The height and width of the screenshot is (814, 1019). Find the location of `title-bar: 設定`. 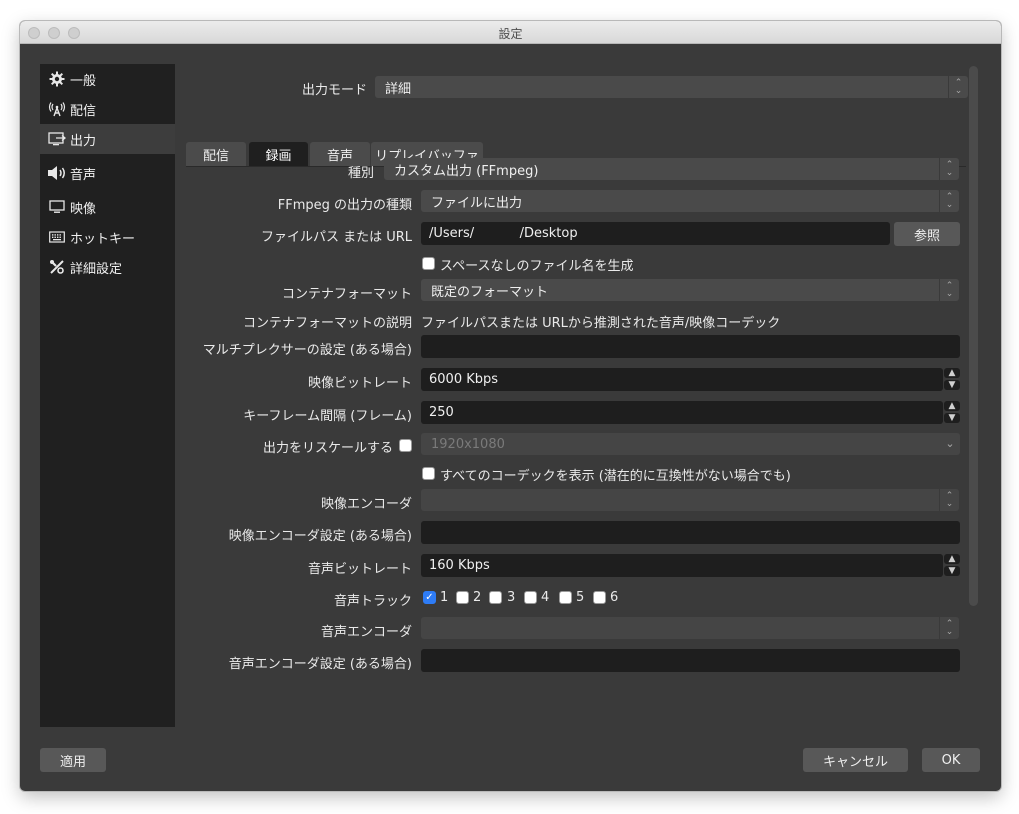

title-bar: 設定 is located at coordinates (510, 32).